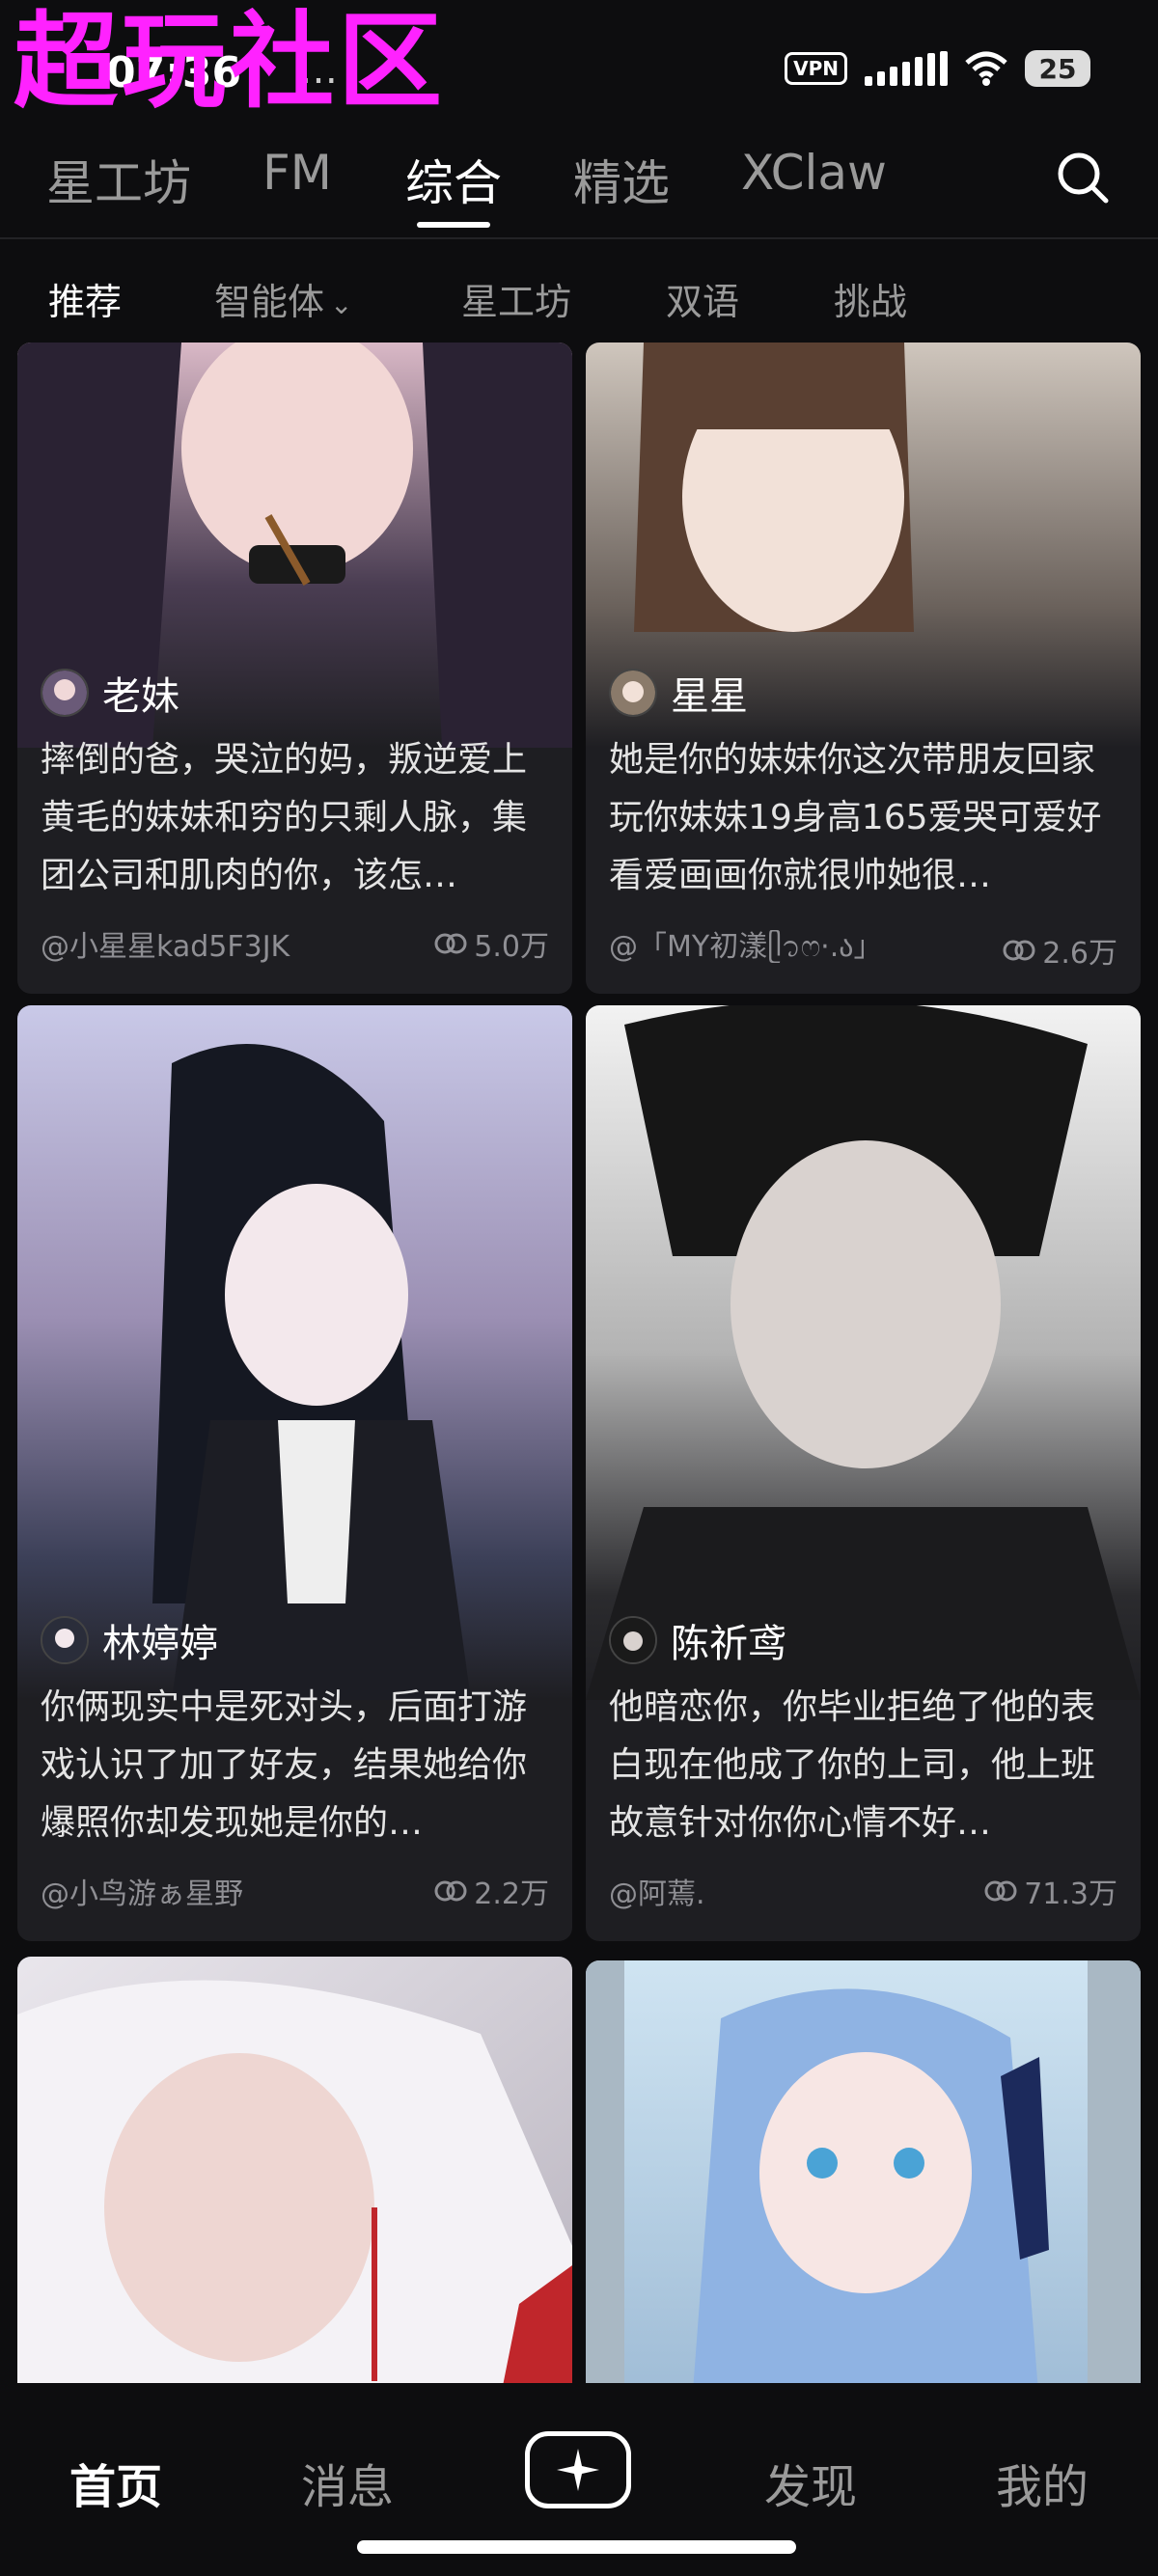 The width and height of the screenshot is (1158, 2576). What do you see at coordinates (453, 225) in the screenshot?
I see `active-tab-indicator` at bounding box center [453, 225].